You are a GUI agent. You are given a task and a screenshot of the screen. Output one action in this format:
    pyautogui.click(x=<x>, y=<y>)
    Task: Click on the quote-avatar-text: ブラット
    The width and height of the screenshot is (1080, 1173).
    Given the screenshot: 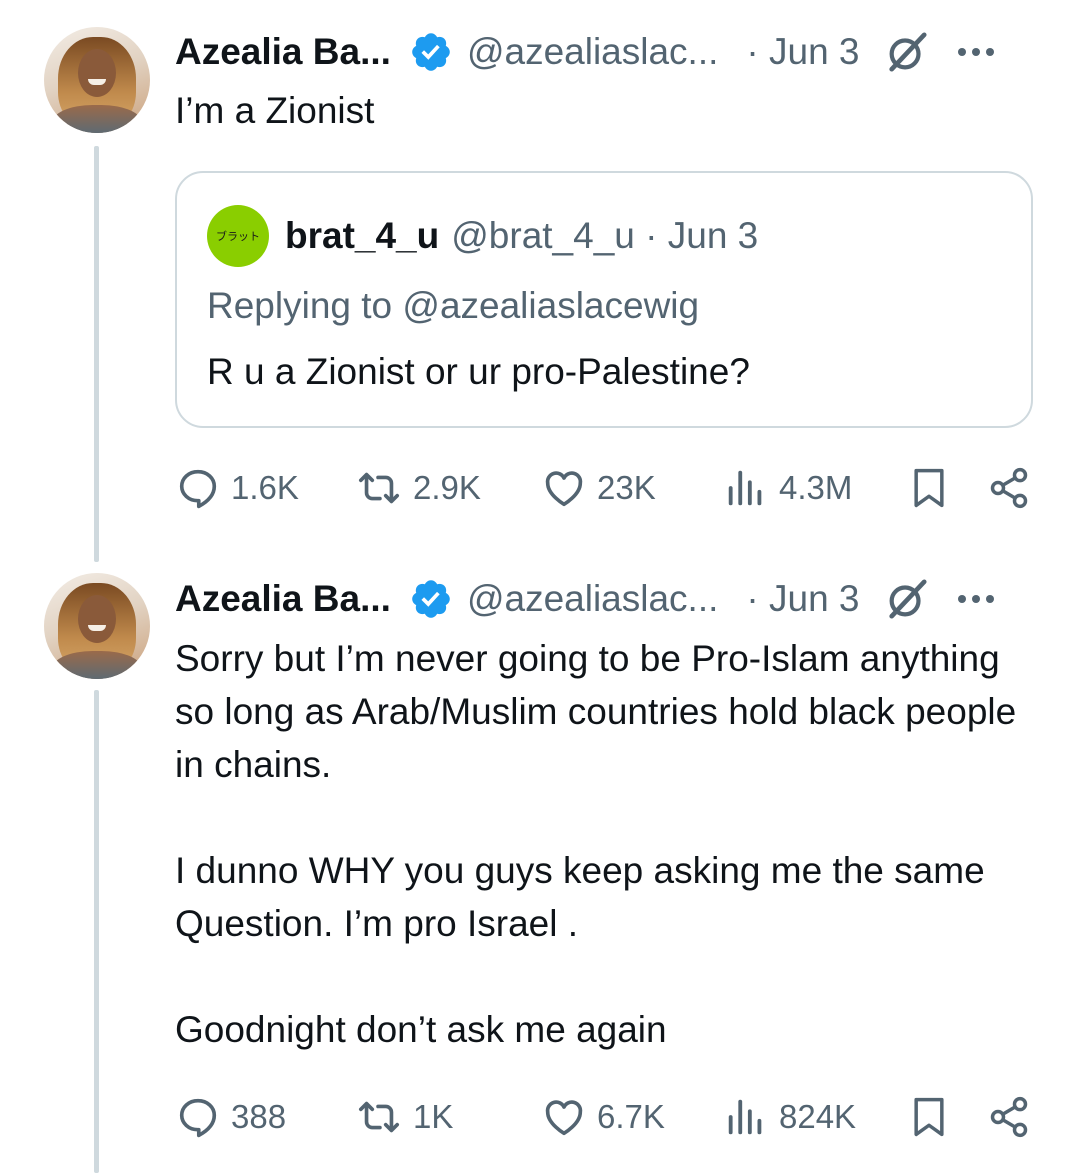 What is the action you would take?
    pyautogui.click(x=238, y=236)
    